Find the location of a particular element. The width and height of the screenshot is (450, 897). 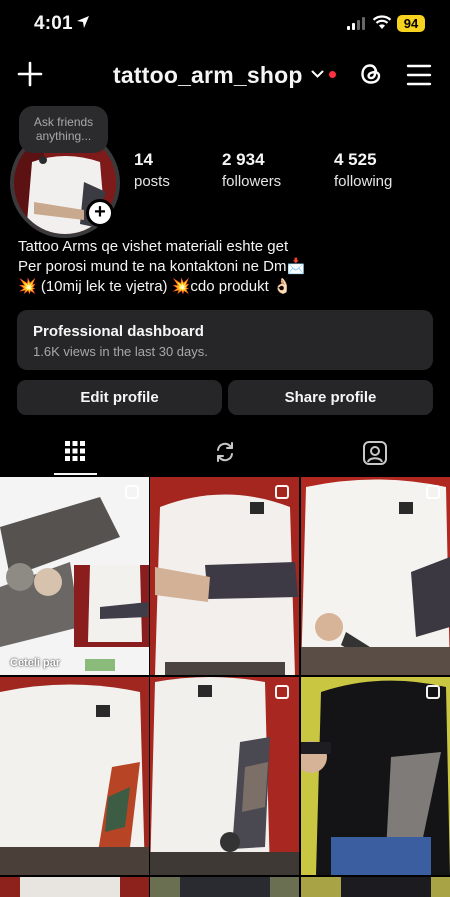

battery-indicator: 94 is located at coordinates (411, 23).